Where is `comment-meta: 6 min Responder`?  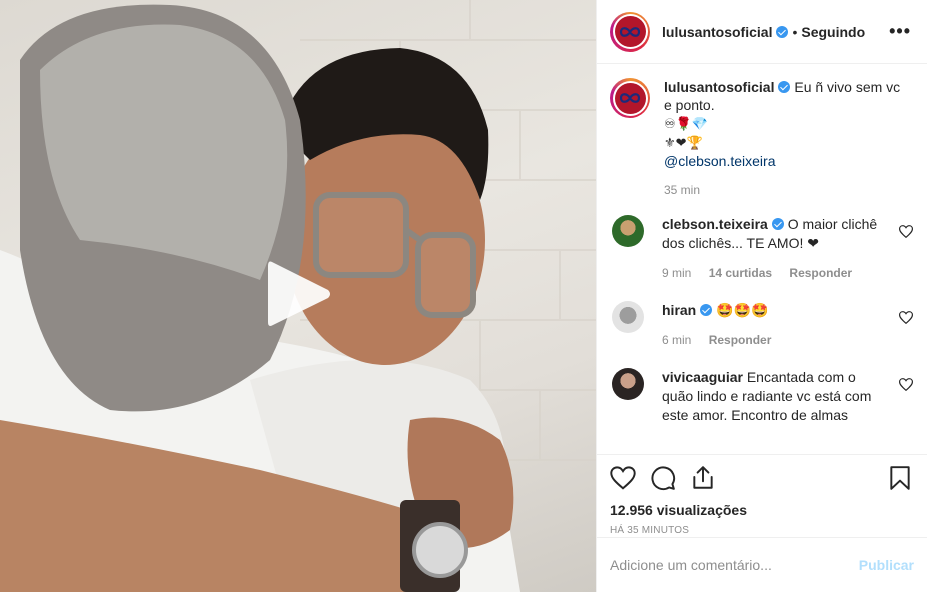 comment-meta: 6 min Responder is located at coordinates (776, 340).